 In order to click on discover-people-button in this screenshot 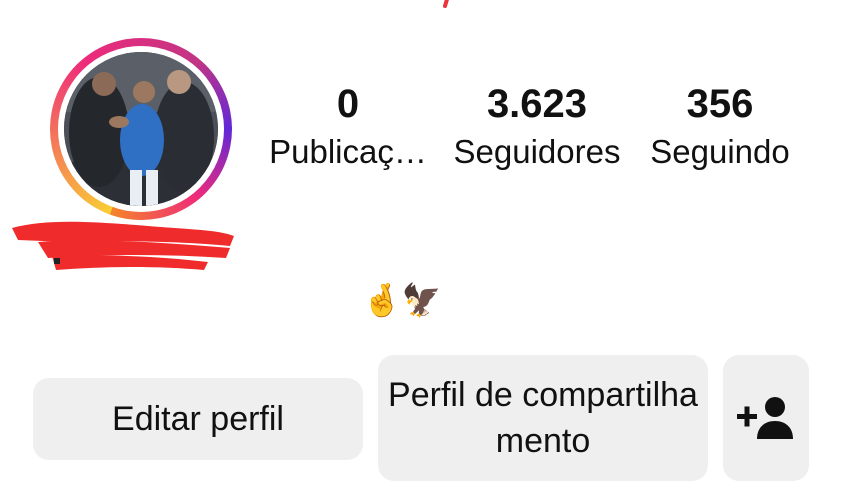, I will do `click(766, 418)`.